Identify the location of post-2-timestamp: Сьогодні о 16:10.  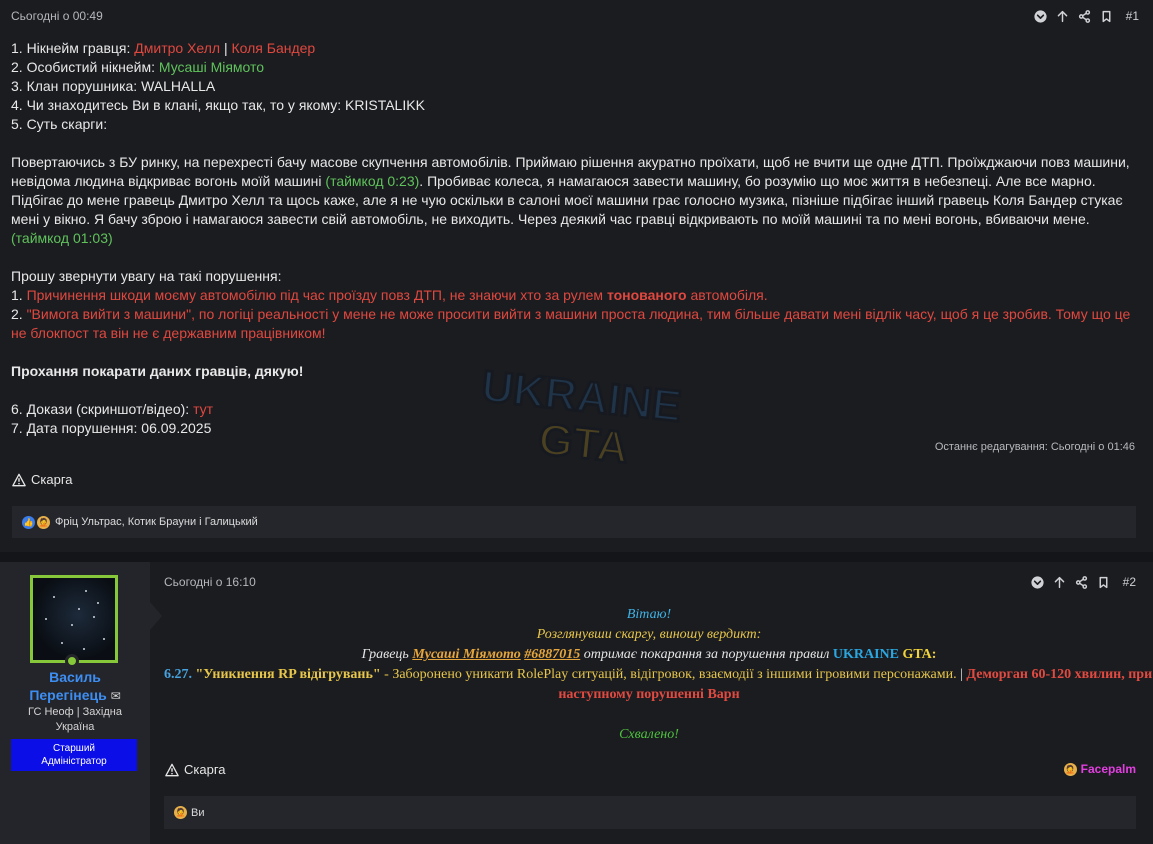
(210, 582).